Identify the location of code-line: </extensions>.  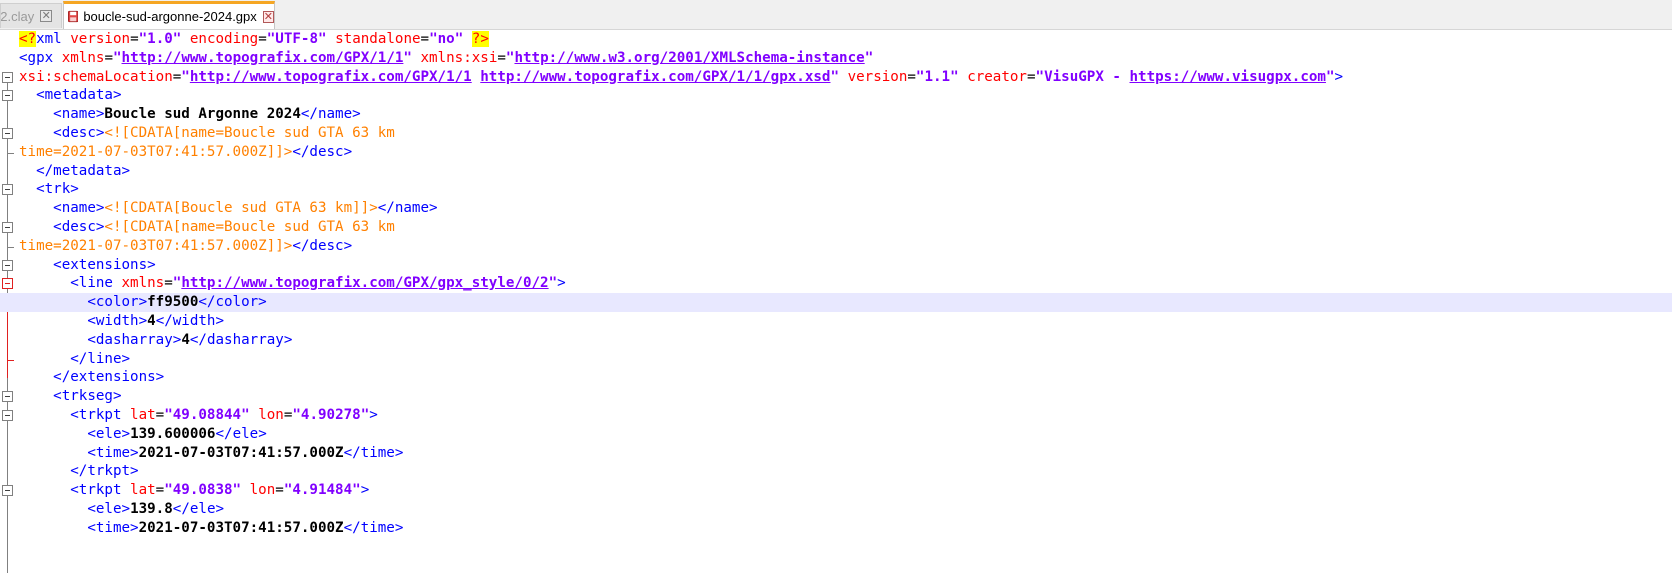
(836, 377).